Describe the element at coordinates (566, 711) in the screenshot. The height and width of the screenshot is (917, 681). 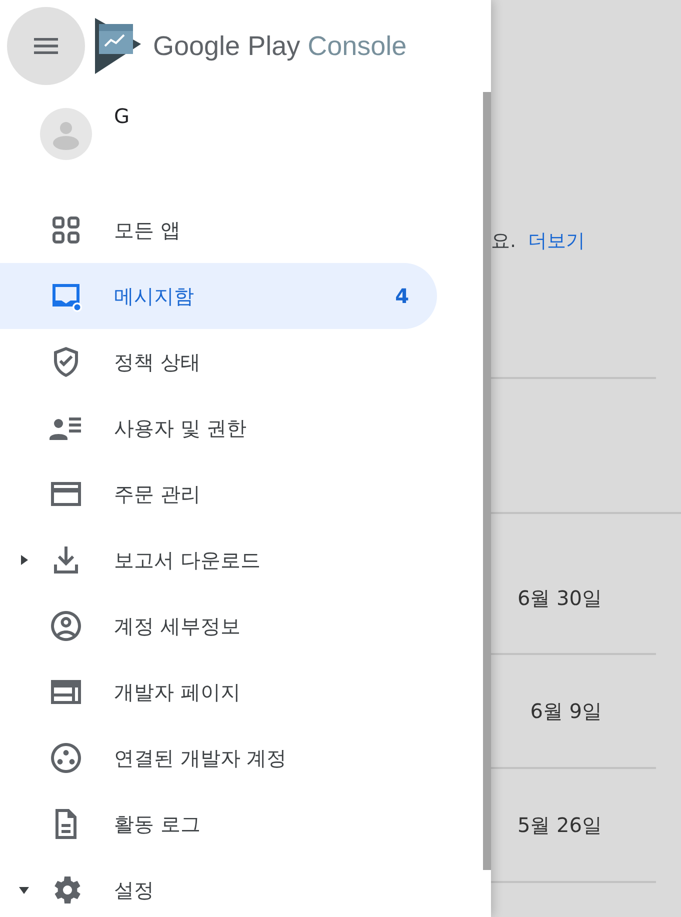
I see `date-text: 6월 9일` at that location.